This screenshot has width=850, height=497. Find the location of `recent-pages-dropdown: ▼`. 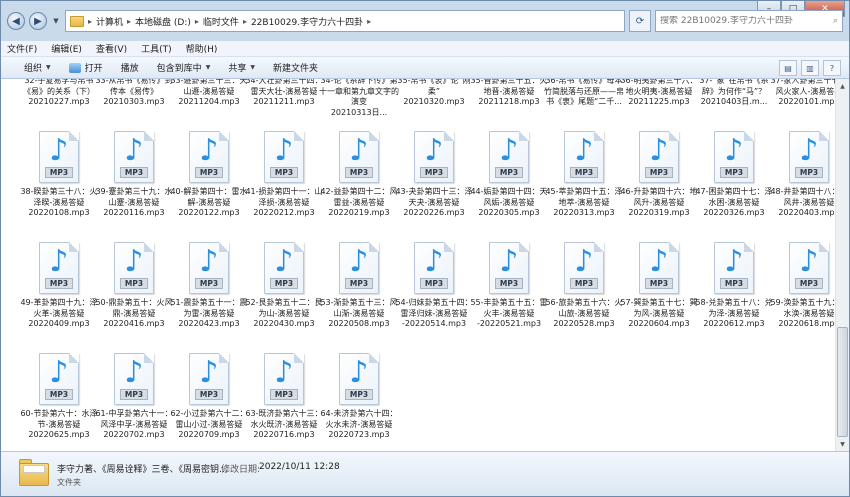

recent-pages-dropdown: ▼ is located at coordinates (56, 21).